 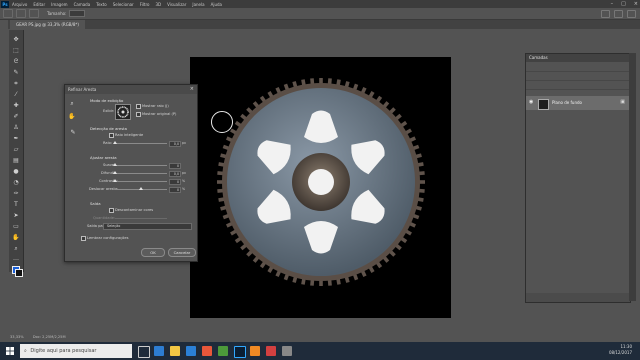 What do you see at coordinates (320, 14) in the screenshot?
I see `options-bar: Tamanho:` at bounding box center [320, 14].